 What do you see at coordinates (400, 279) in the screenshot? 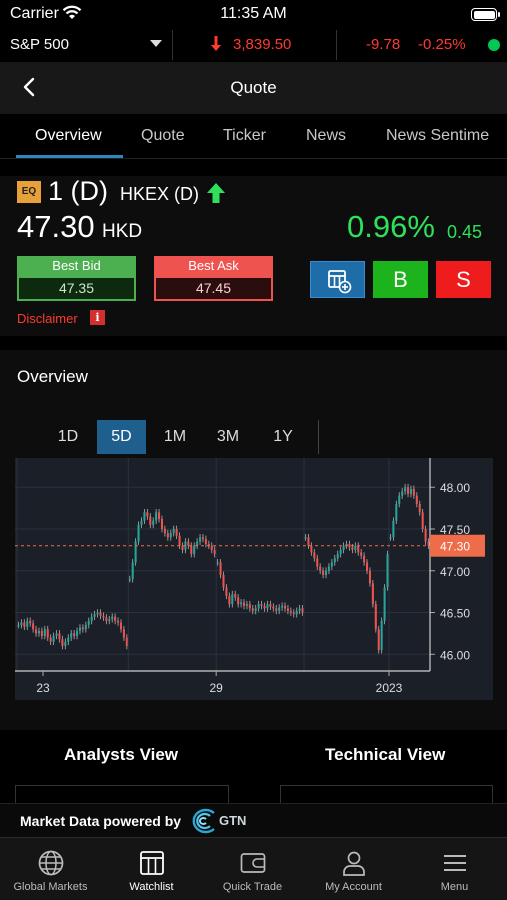
I see `buy-button: B` at bounding box center [400, 279].